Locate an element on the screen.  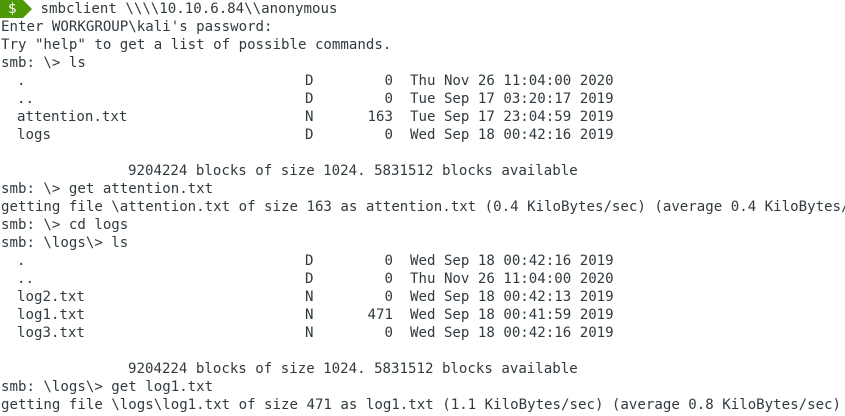
listing-row: log3.txt N 0 Wed Sep 18 00:42:16 2019 is located at coordinates (422, 333).